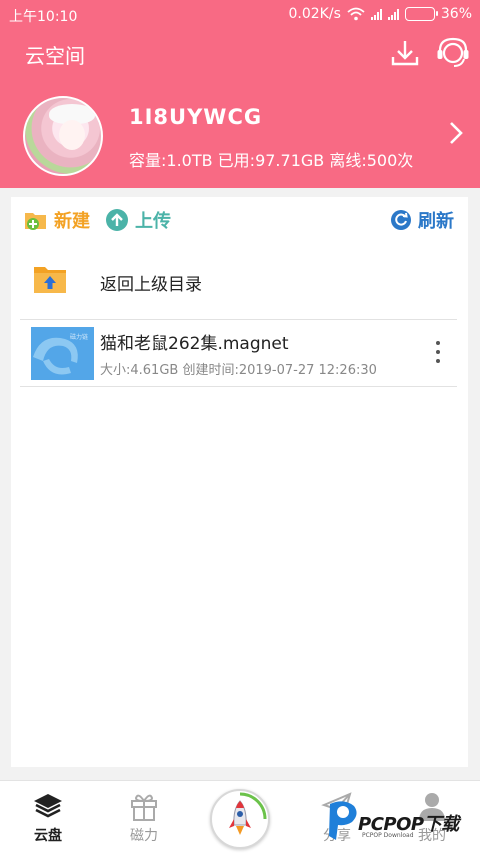  What do you see at coordinates (401, 822) in the screenshot?
I see `watermark: PCPOP下载 PCPOP Download` at bounding box center [401, 822].